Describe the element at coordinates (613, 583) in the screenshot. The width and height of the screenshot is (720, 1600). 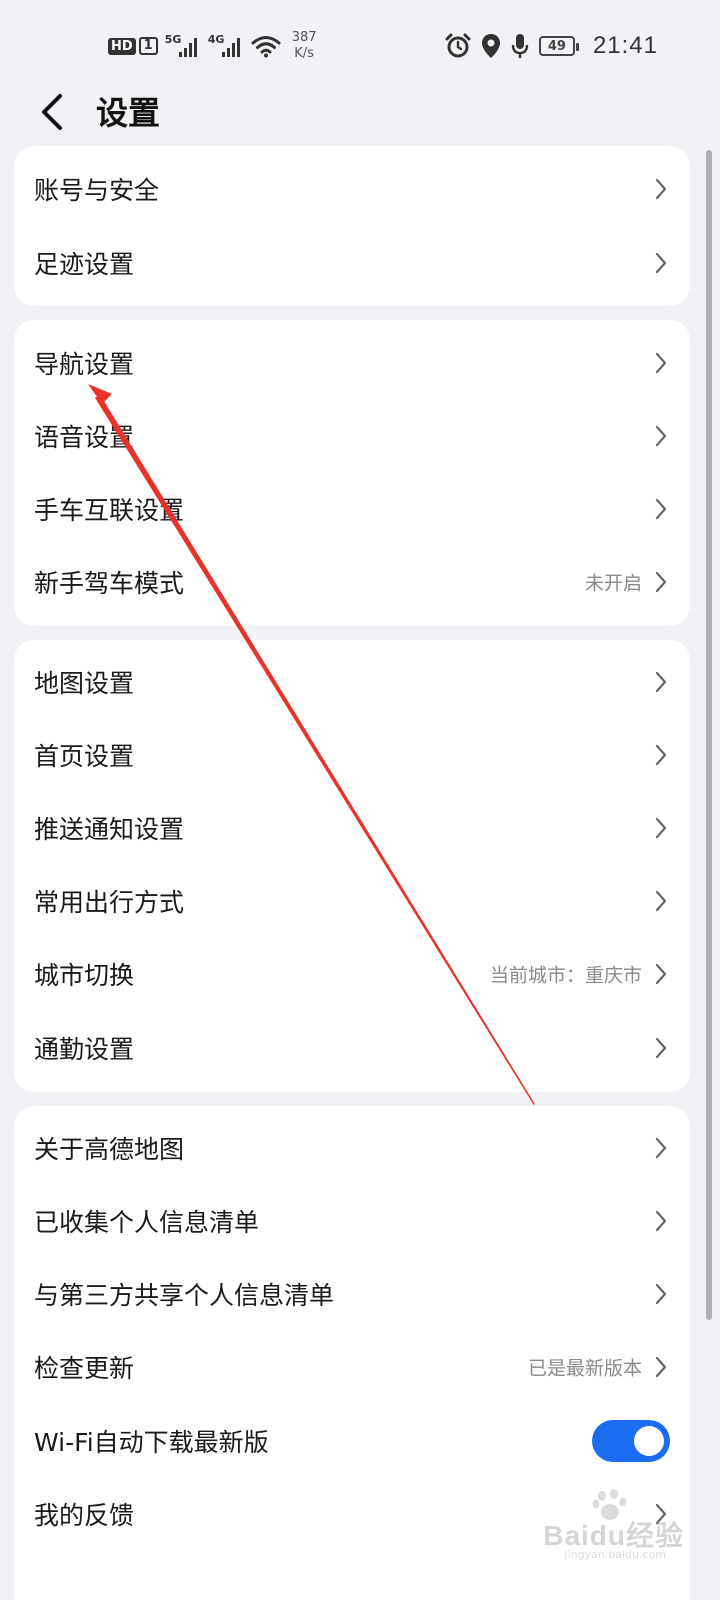
I see `setting-value: 未开启` at that location.